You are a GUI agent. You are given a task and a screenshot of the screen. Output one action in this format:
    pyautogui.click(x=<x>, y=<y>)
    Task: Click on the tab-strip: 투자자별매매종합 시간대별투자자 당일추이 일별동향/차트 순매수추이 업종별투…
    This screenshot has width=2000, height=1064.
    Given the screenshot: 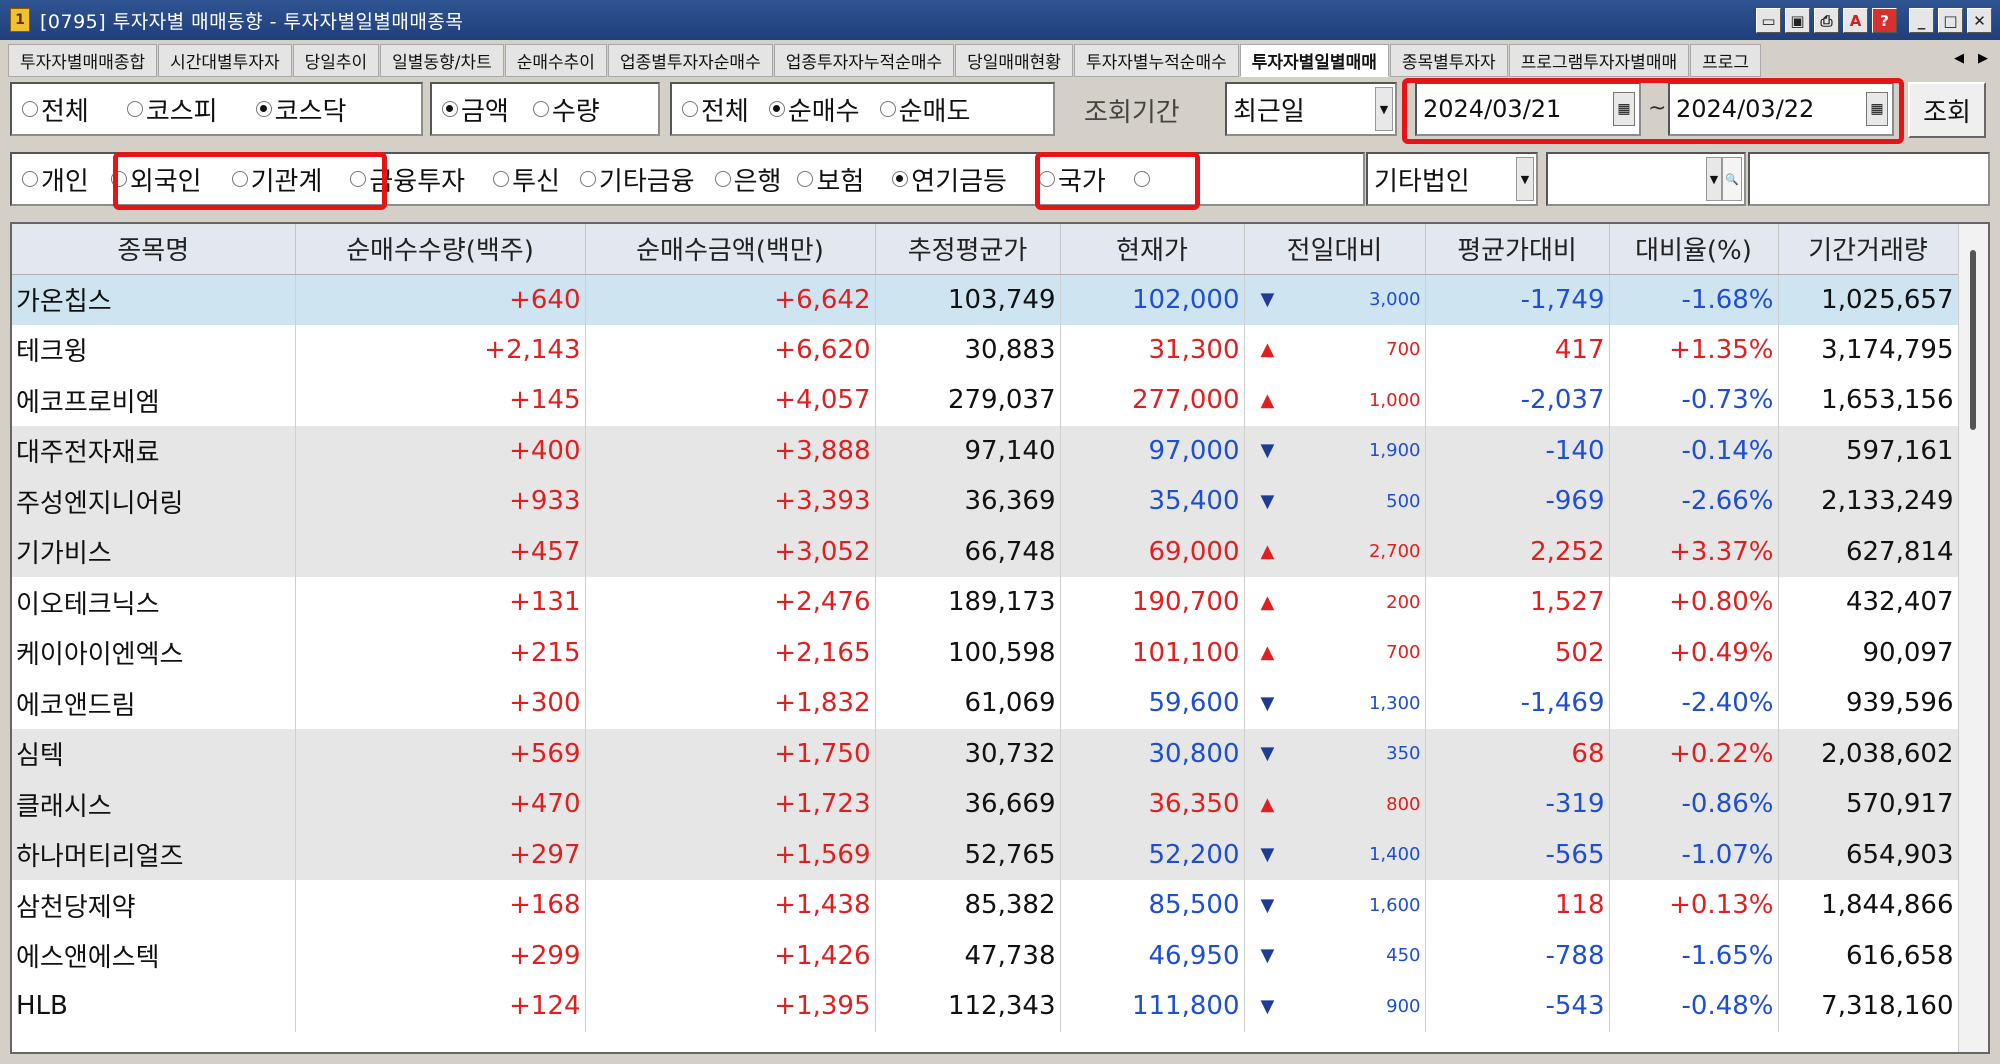 What is the action you would take?
    pyautogui.click(x=1000, y=61)
    